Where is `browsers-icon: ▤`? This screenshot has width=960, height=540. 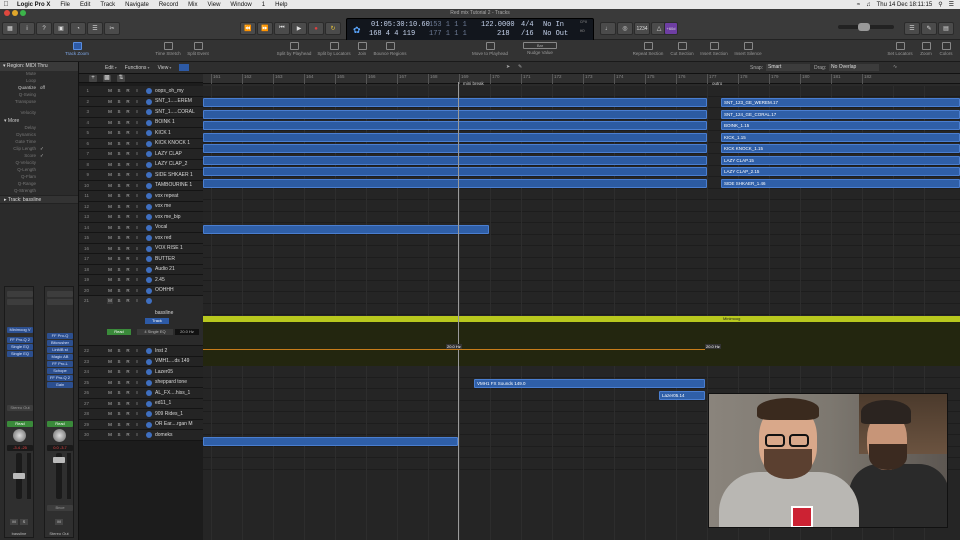
browsers-icon: ▤ is located at coordinates (946, 28).